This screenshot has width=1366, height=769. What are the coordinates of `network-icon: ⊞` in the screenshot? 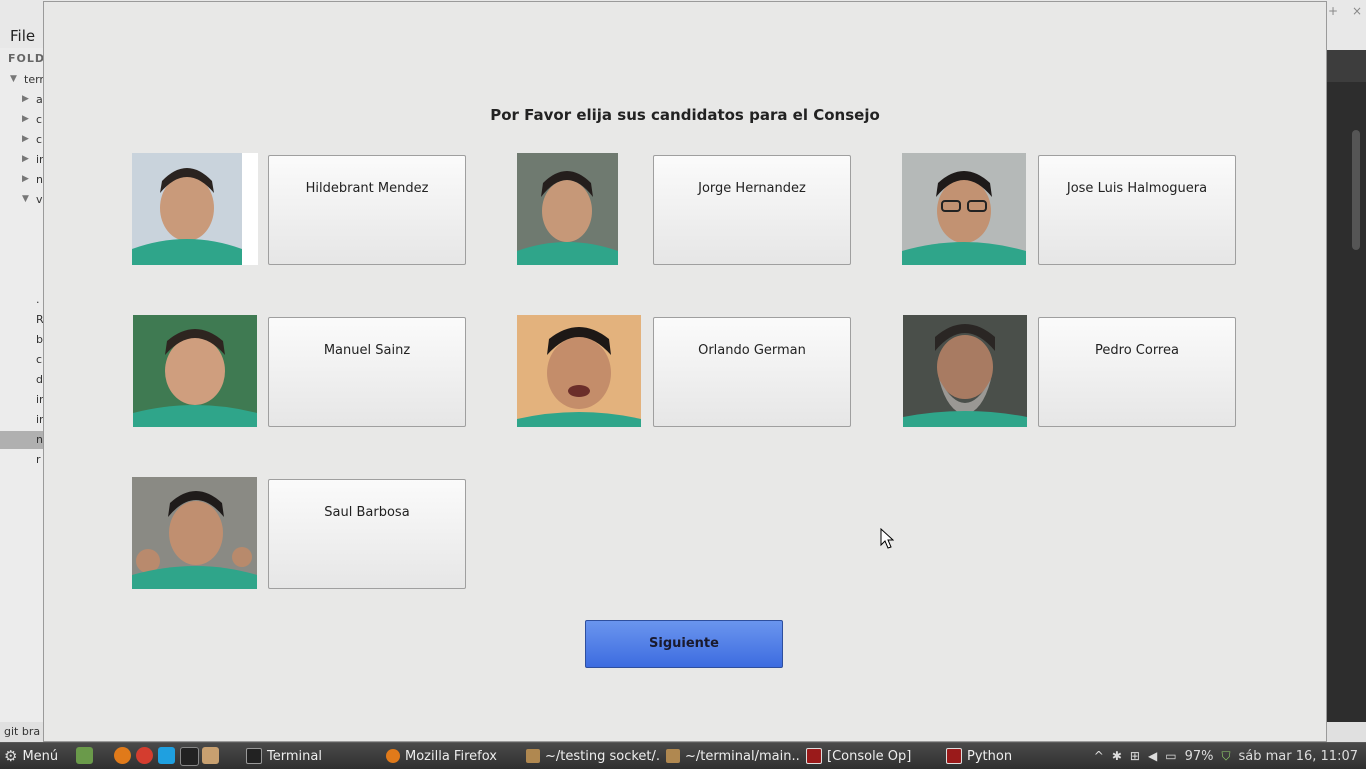 It's located at (1135, 756).